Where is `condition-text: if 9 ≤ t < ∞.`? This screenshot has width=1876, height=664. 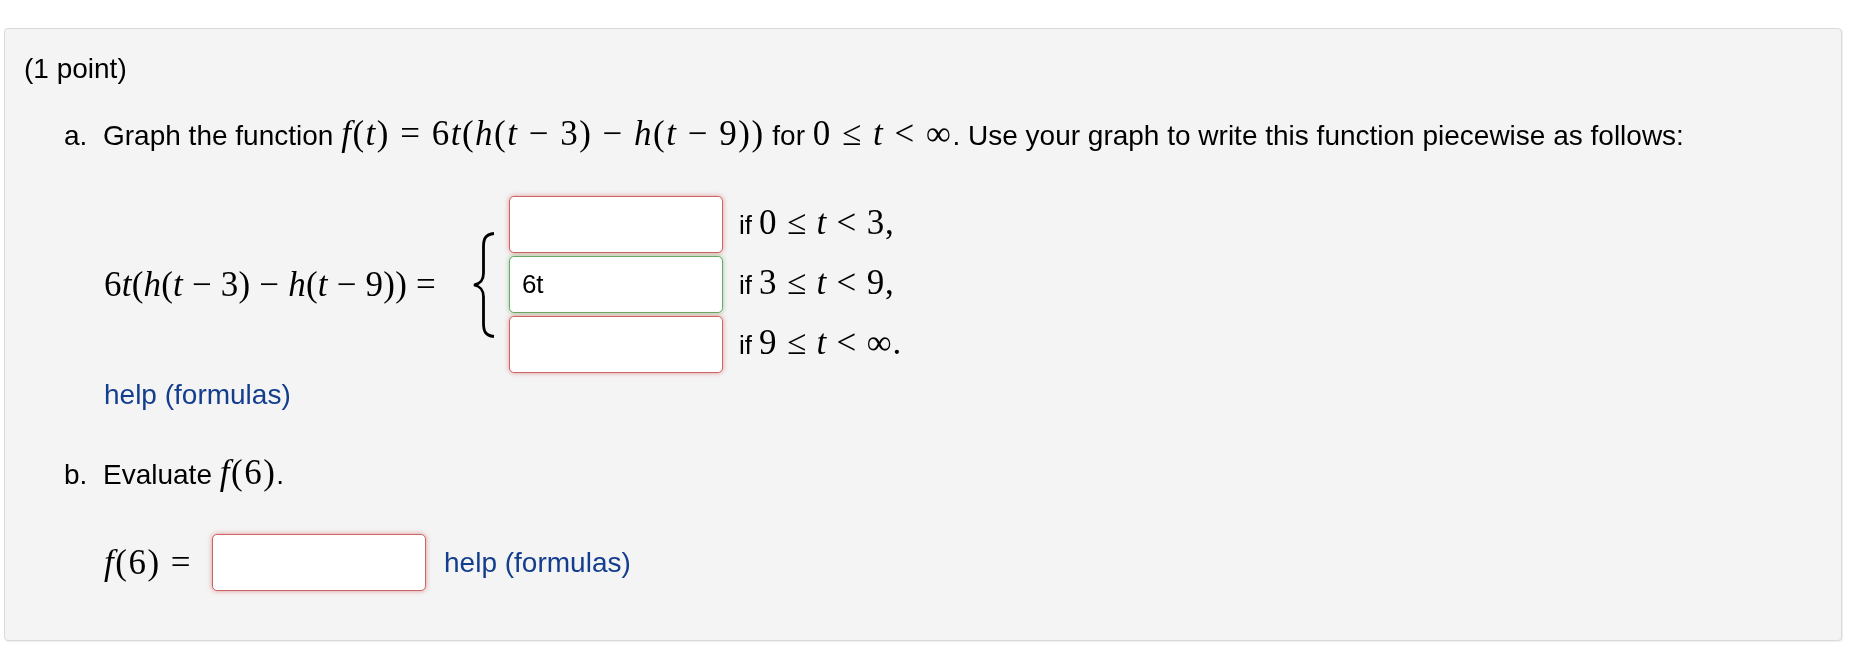
condition-text: if 9 ≤ t < ∞. is located at coordinates (820, 344).